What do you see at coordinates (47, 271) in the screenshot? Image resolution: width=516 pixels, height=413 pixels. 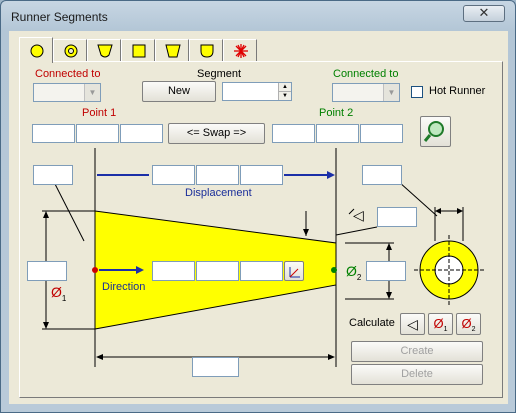 I see `d1-field` at bounding box center [47, 271].